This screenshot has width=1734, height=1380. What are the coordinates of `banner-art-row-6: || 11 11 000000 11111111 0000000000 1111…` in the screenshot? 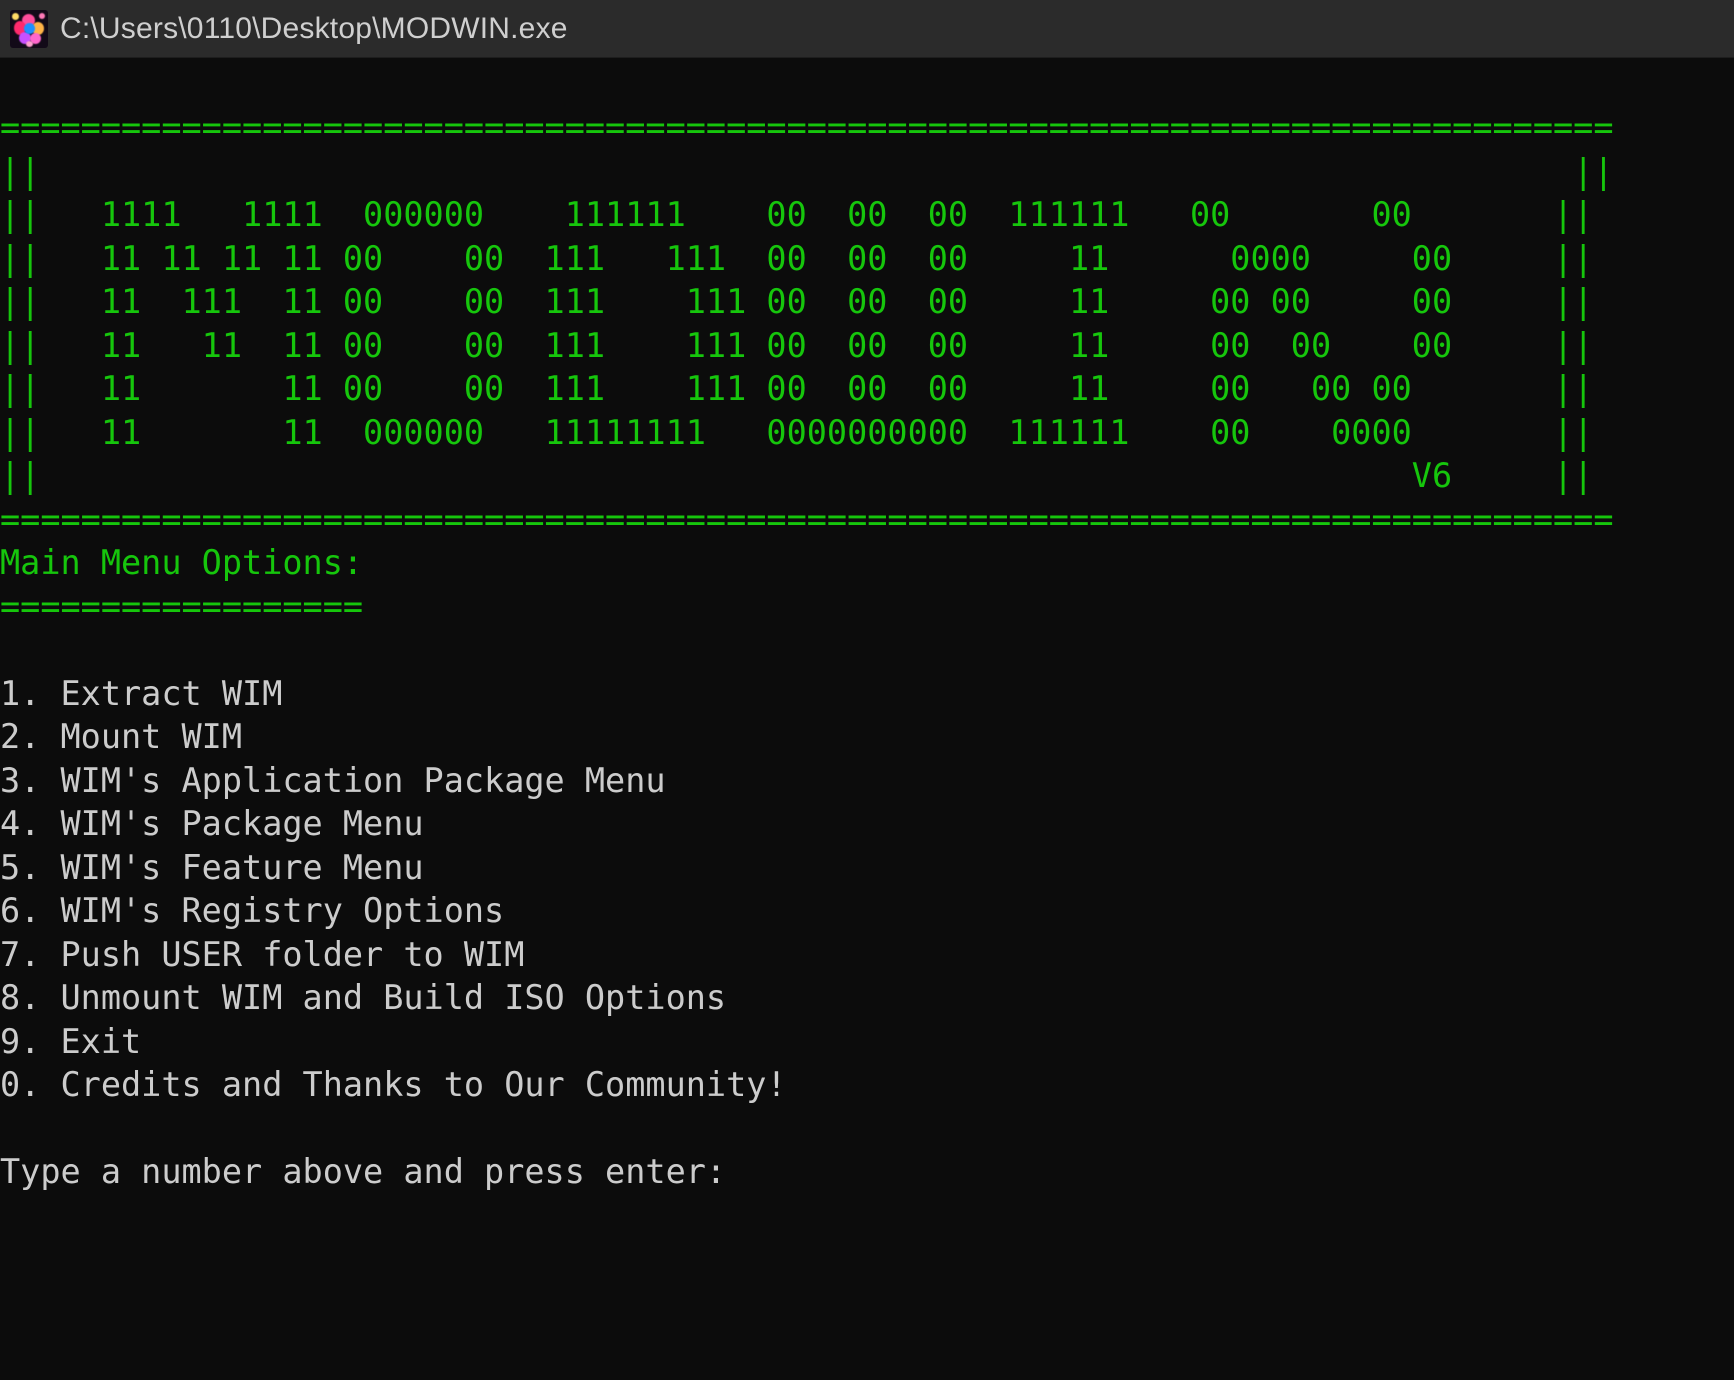 It's located at (797, 432).